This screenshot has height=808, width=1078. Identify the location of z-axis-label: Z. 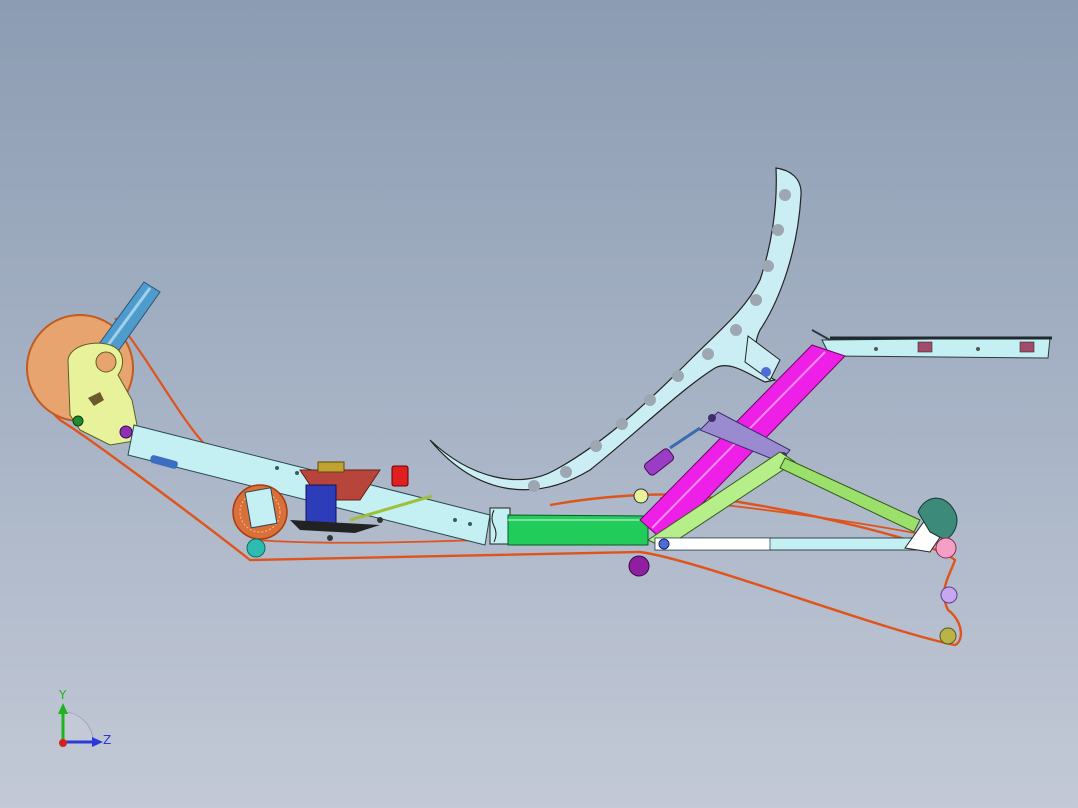
(107, 740).